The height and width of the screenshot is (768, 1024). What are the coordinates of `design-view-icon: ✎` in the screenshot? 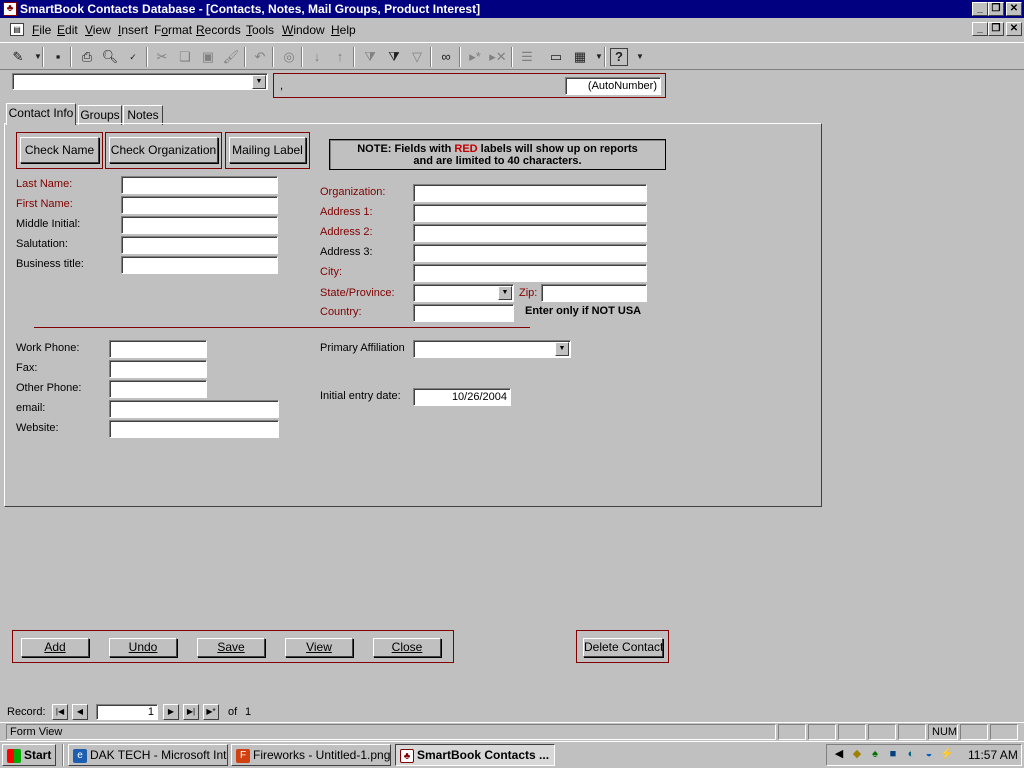 It's located at (18, 57).